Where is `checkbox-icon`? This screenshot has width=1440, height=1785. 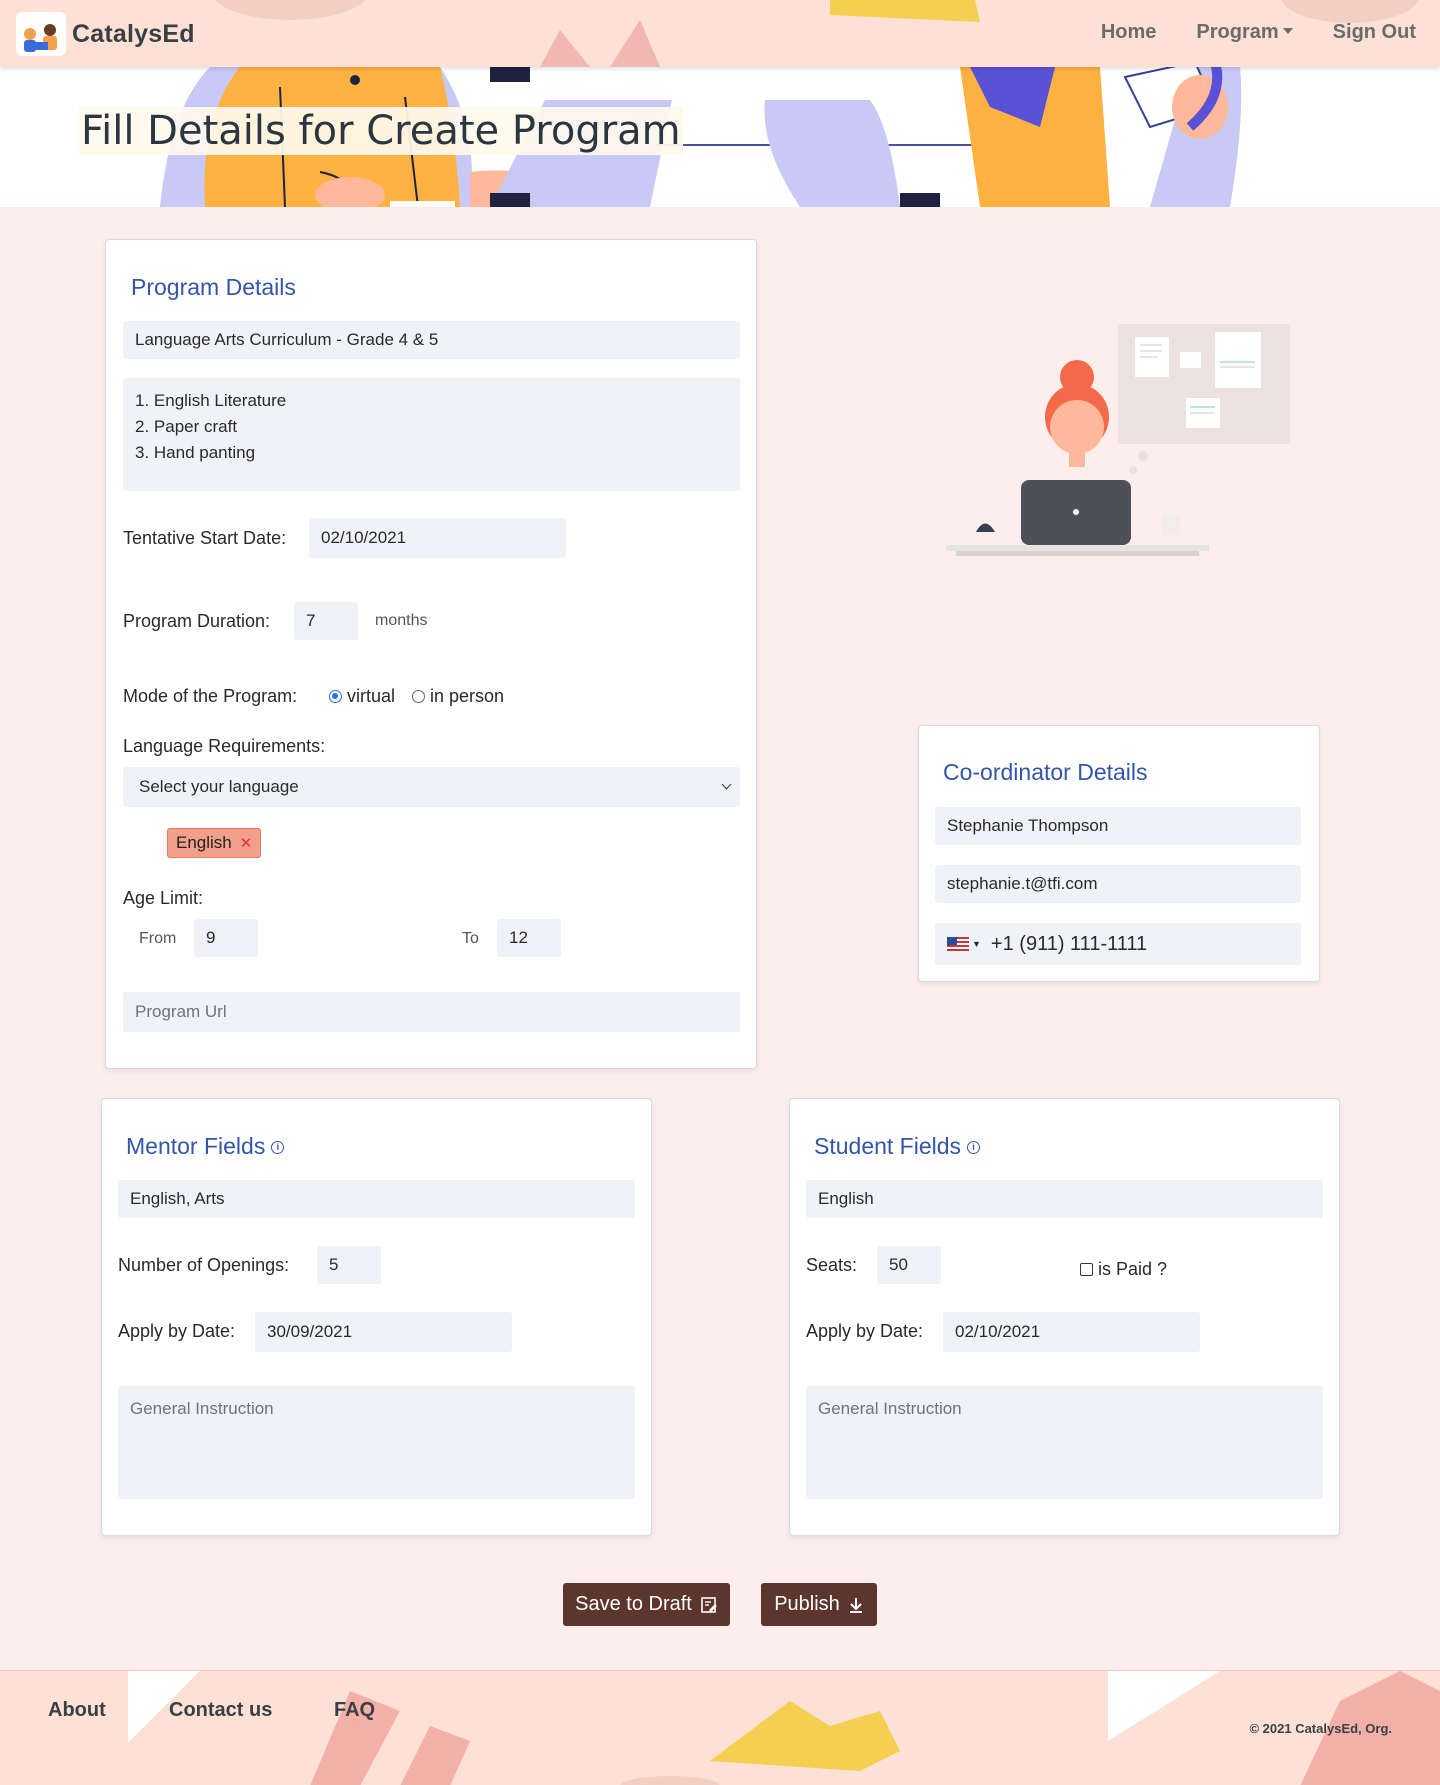 checkbox-icon is located at coordinates (1086, 1269).